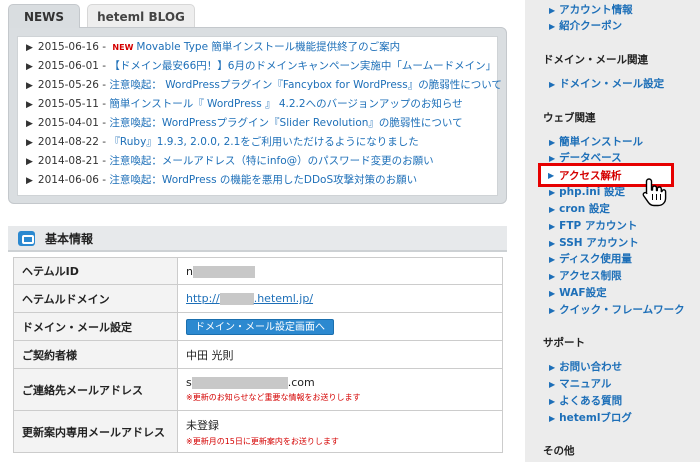 Image resolution: width=700 pixels, height=462 pixels. What do you see at coordinates (263, 180) in the screenshot?
I see `news-link: 注意喚起：WordPress の機能を悪用したDDoS攻撃対策のお願い` at bounding box center [263, 180].